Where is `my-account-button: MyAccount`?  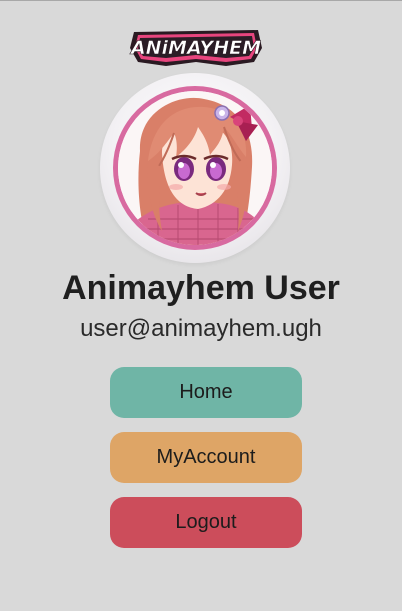
my-account-button: MyAccount is located at coordinates (206, 457).